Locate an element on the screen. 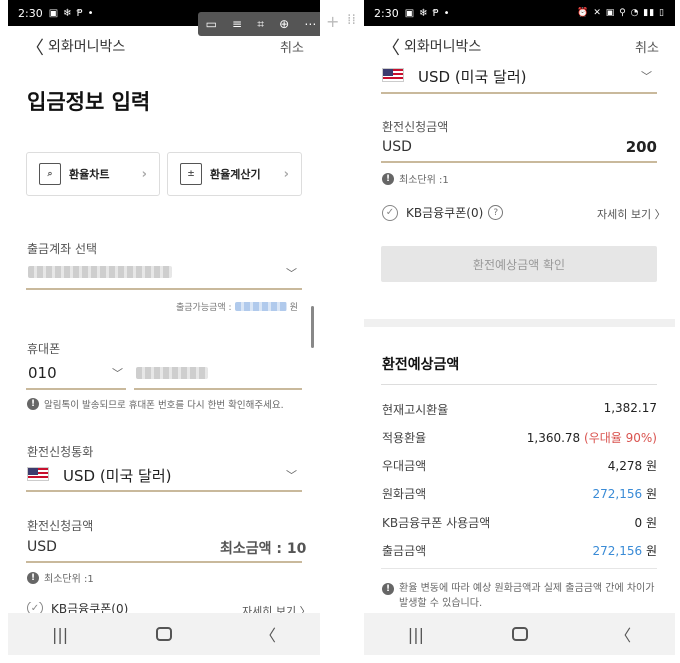 Image resolution: width=680 pixels, height=663 pixels. scrollbar is located at coordinates (312, 327).